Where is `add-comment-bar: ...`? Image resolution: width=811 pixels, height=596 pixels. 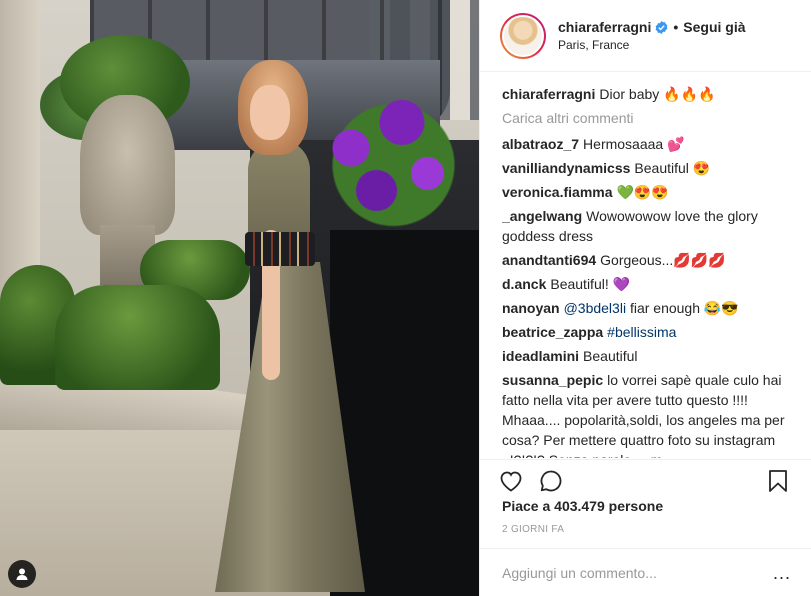
add-comment-bar: ... is located at coordinates (645, 572).